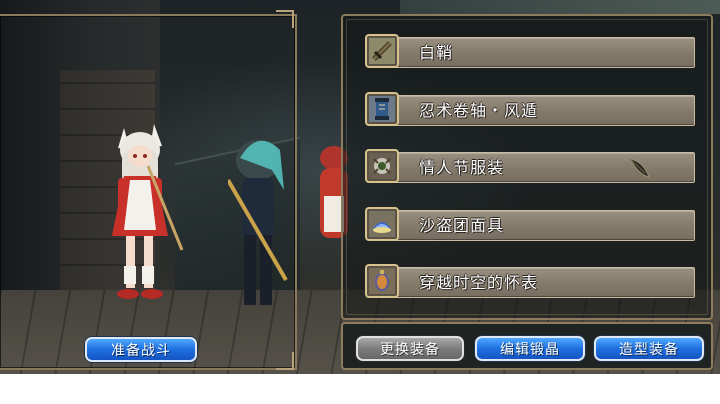  What do you see at coordinates (479, 110) in the screenshot?
I see `equipment-item-label: 忍术卷轴・风遁` at bounding box center [479, 110].